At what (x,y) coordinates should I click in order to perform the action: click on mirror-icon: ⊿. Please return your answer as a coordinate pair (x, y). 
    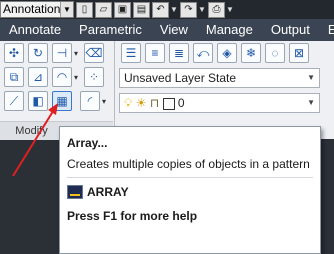
    Looking at the image, I should click on (38, 77).